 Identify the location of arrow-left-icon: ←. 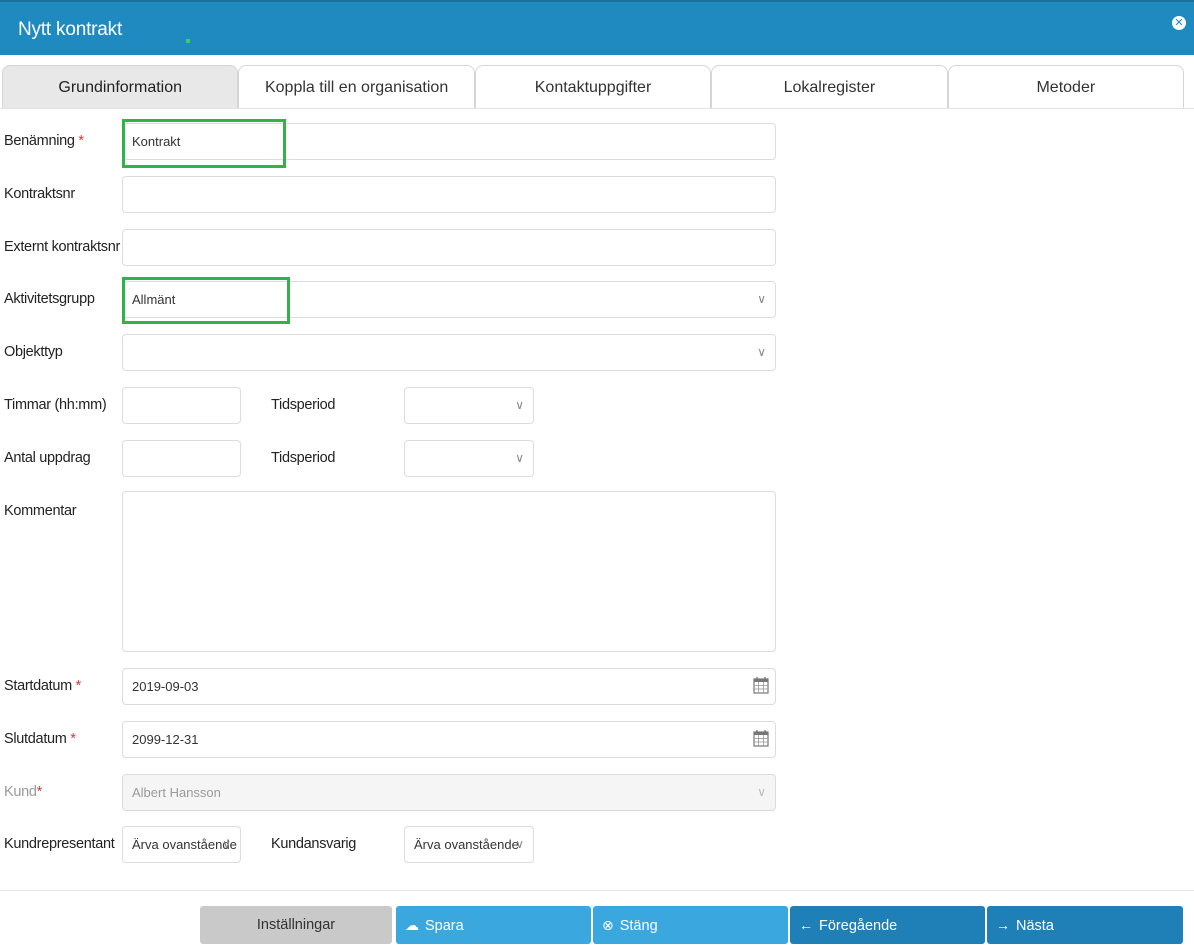
(806, 925).